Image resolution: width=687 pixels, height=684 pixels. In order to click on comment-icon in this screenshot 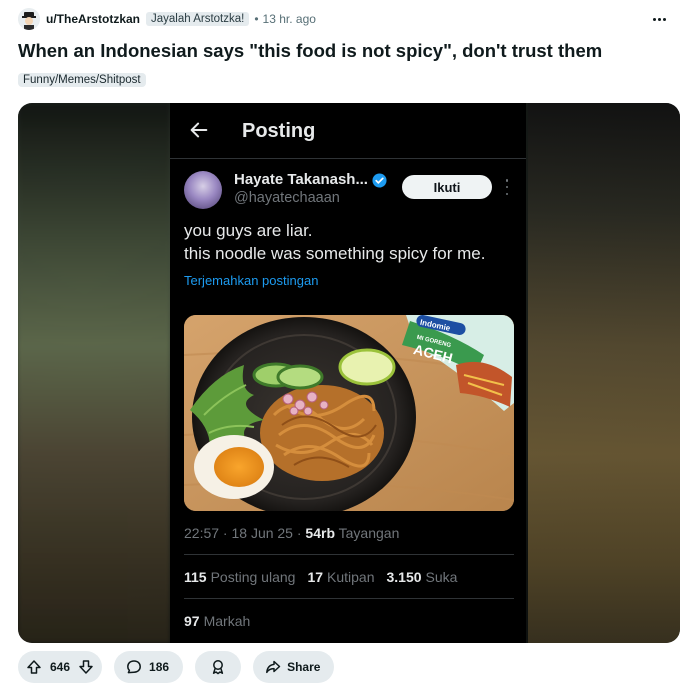, I will do `click(134, 667)`.